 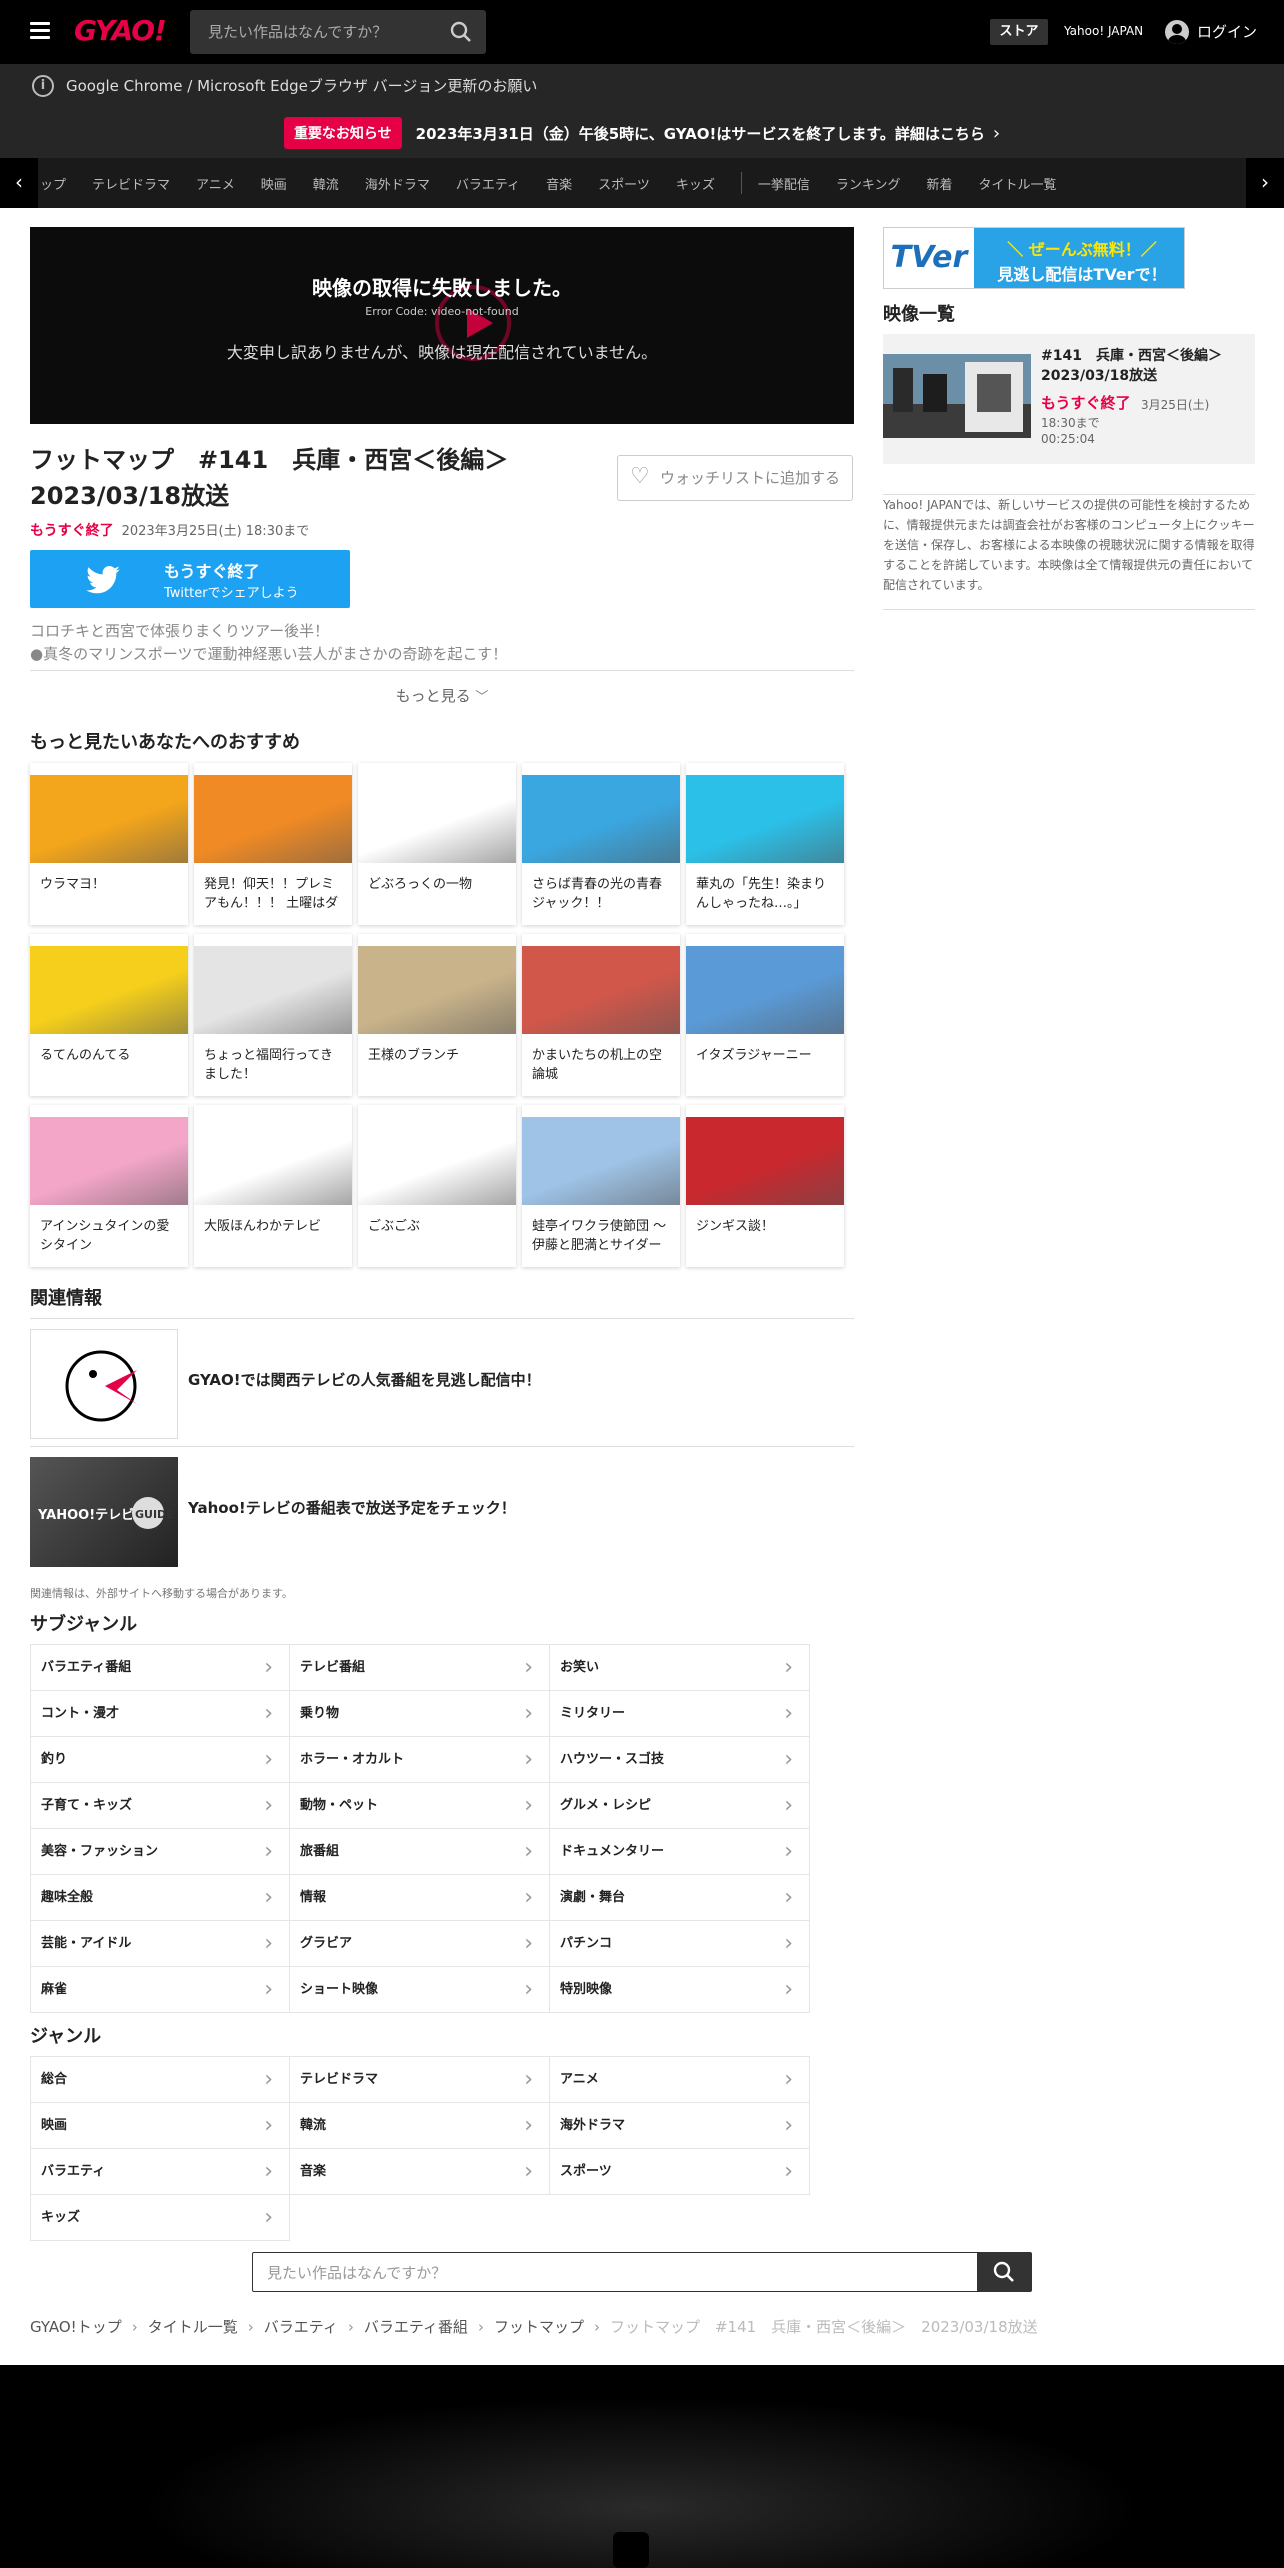 I want to click on recommend-card: さらば青春の光の青春ジャック！！, so click(x=601, y=844).